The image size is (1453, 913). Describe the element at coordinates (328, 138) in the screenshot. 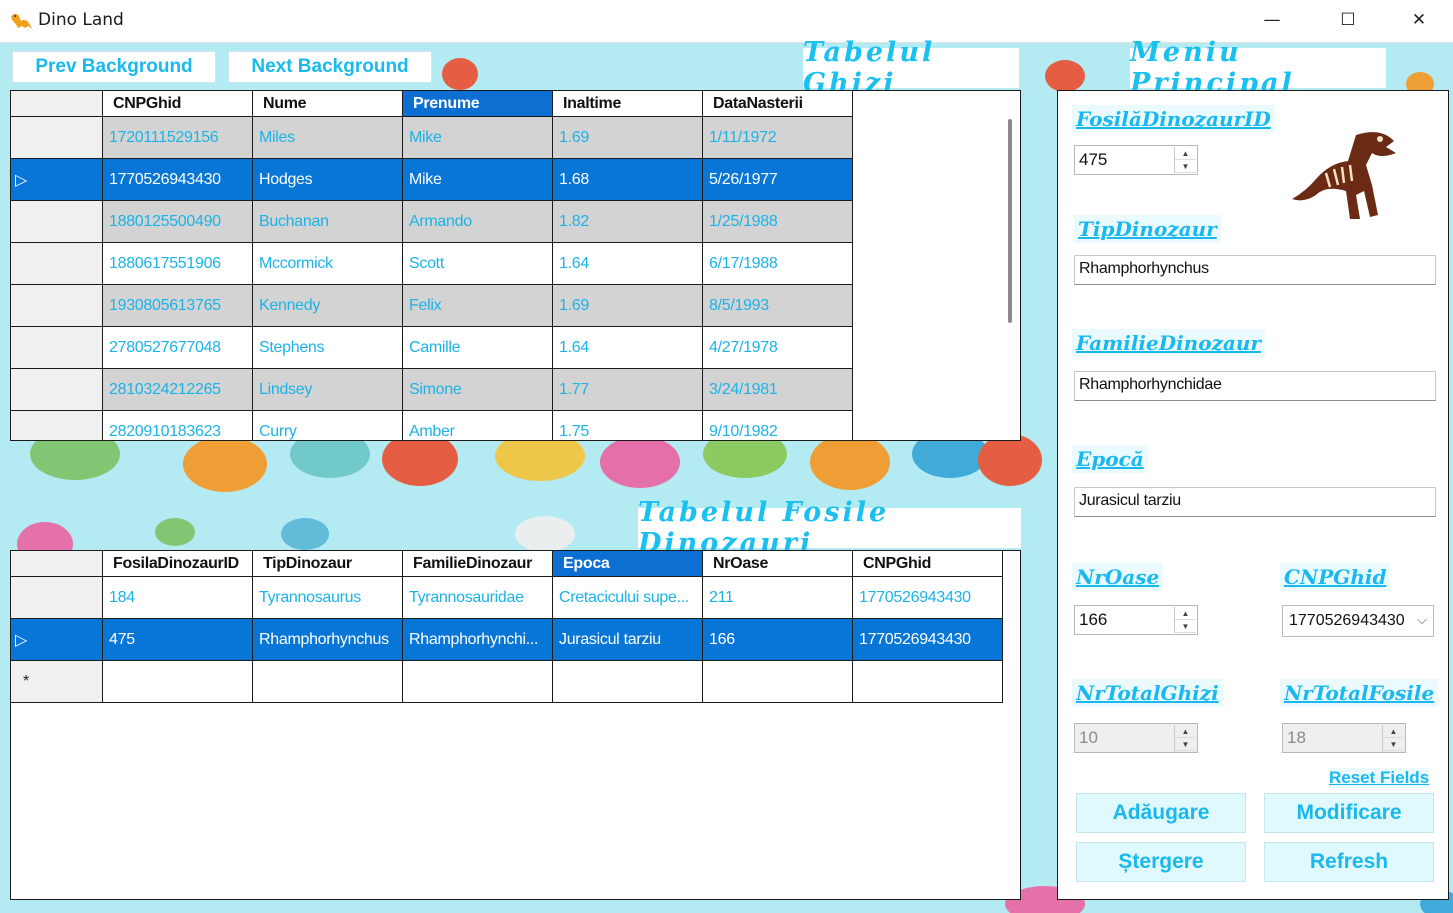

I see `guides-table-cell: Miles` at that location.